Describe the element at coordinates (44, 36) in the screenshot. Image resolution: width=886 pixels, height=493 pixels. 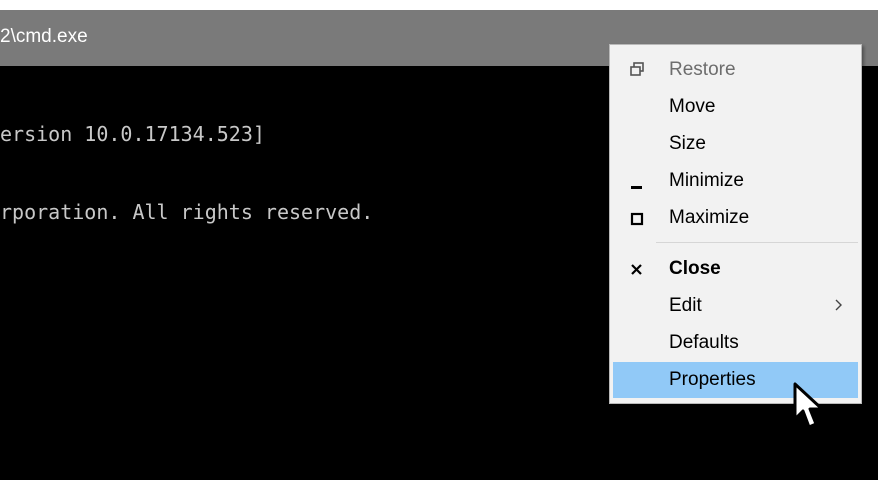
I see `window-title: 2\cmd.exe` at that location.